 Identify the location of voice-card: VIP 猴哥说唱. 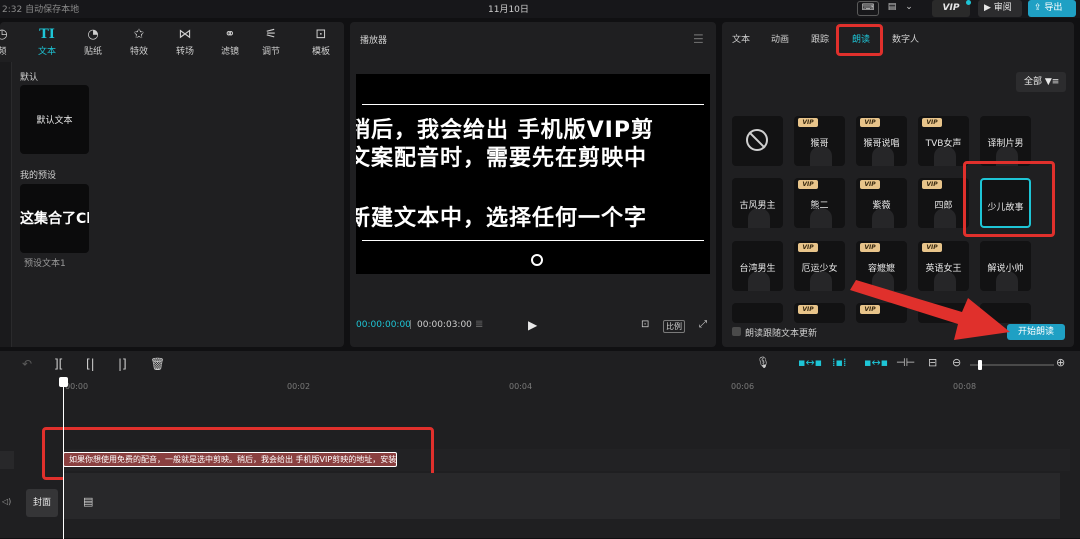
(881, 141).